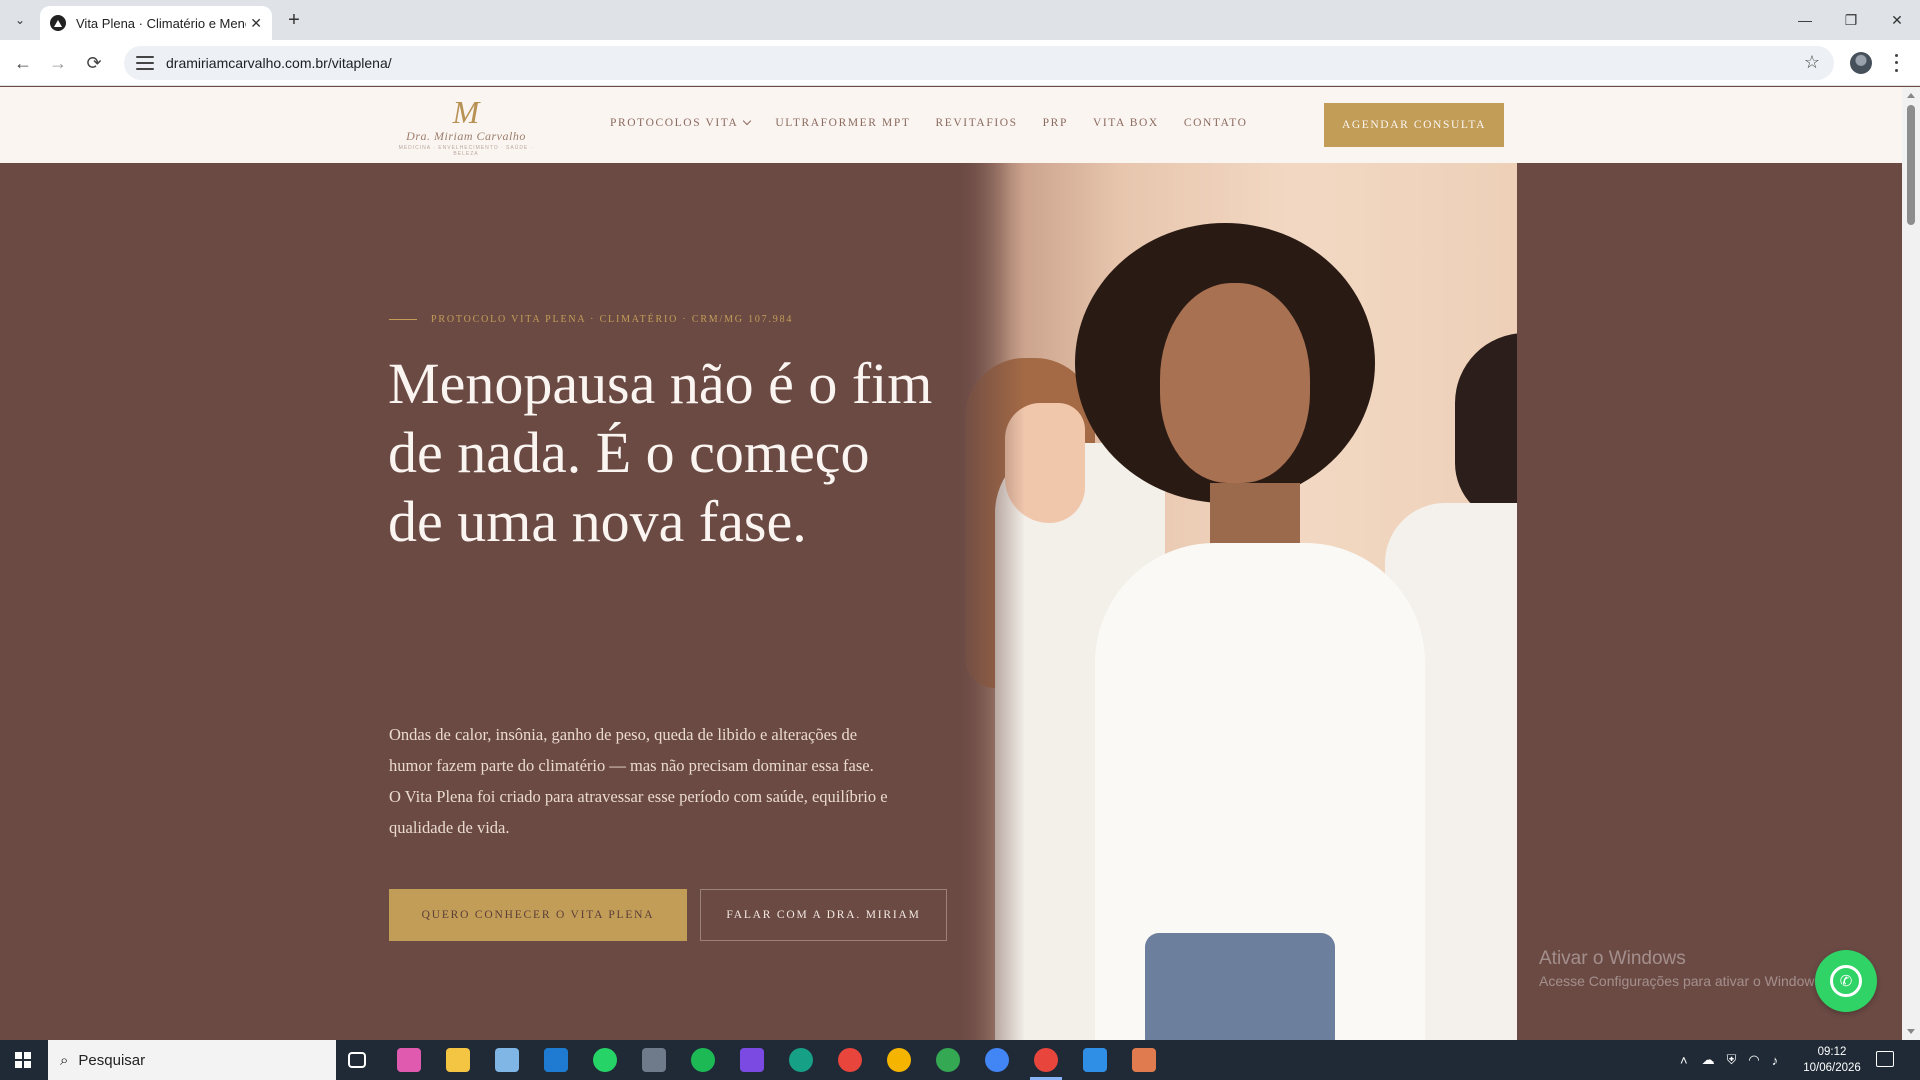  I want to click on reload-button: ⟳, so click(94, 63).